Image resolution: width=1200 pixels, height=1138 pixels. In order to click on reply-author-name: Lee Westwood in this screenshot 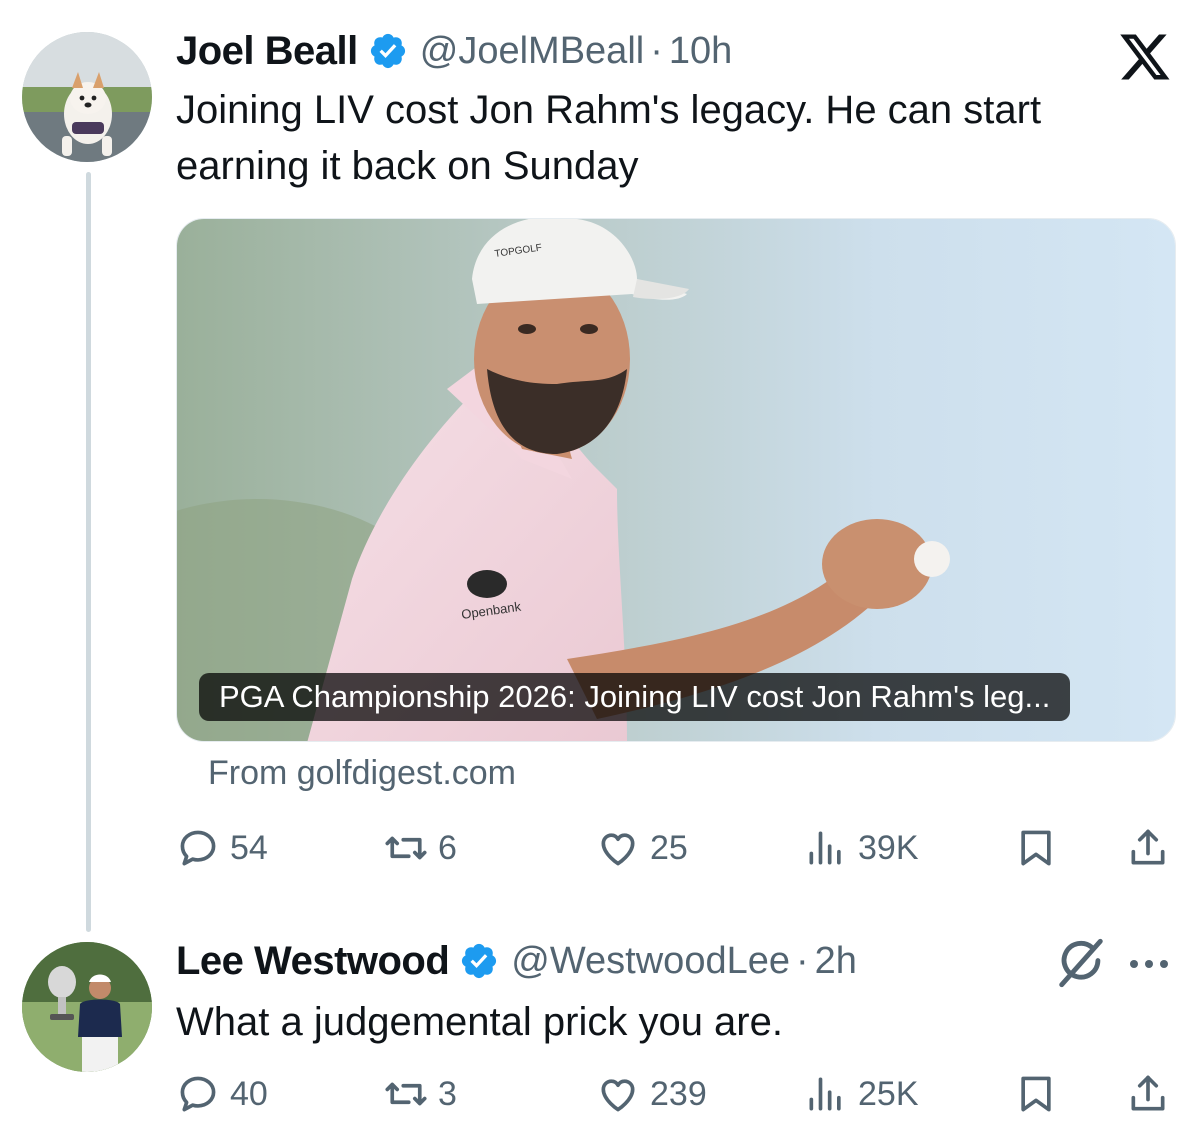, I will do `click(313, 961)`.